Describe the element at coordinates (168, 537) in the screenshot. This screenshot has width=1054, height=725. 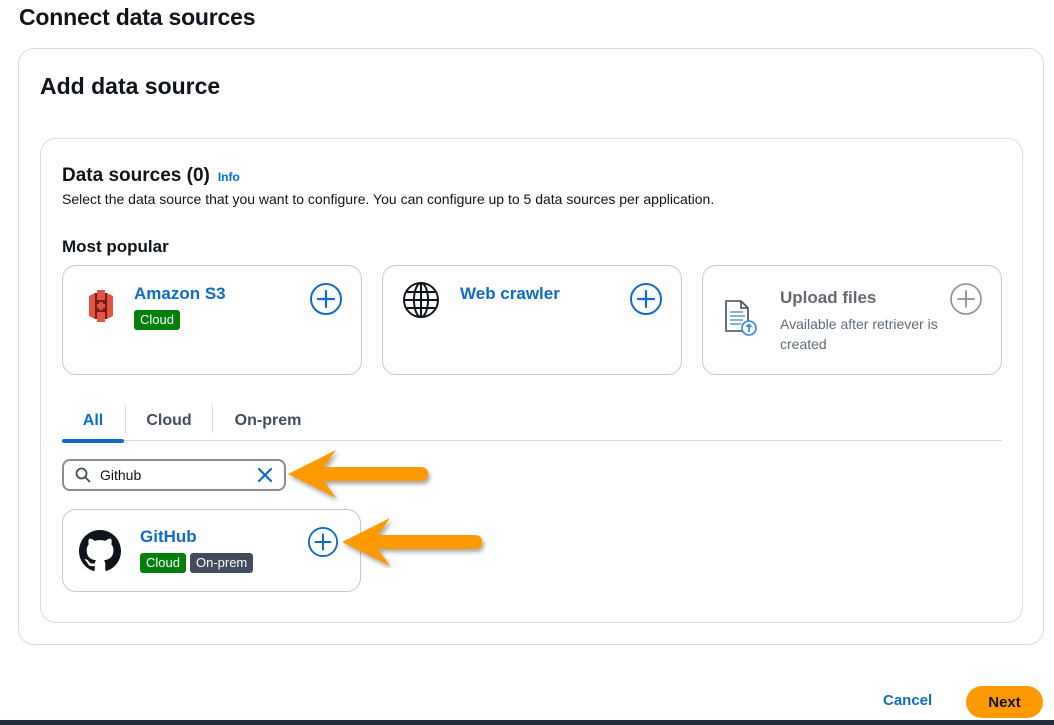
I see `result-name: GitHub` at that location.